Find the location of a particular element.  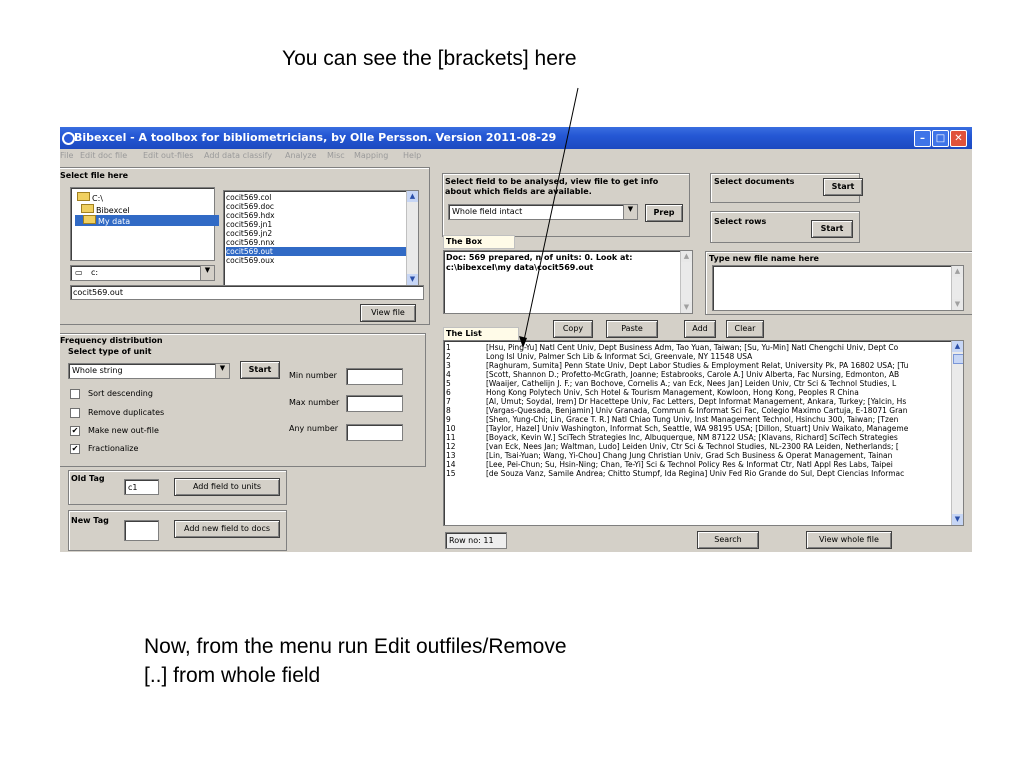

arrow-head-icon is located at coordinates (523, 342).